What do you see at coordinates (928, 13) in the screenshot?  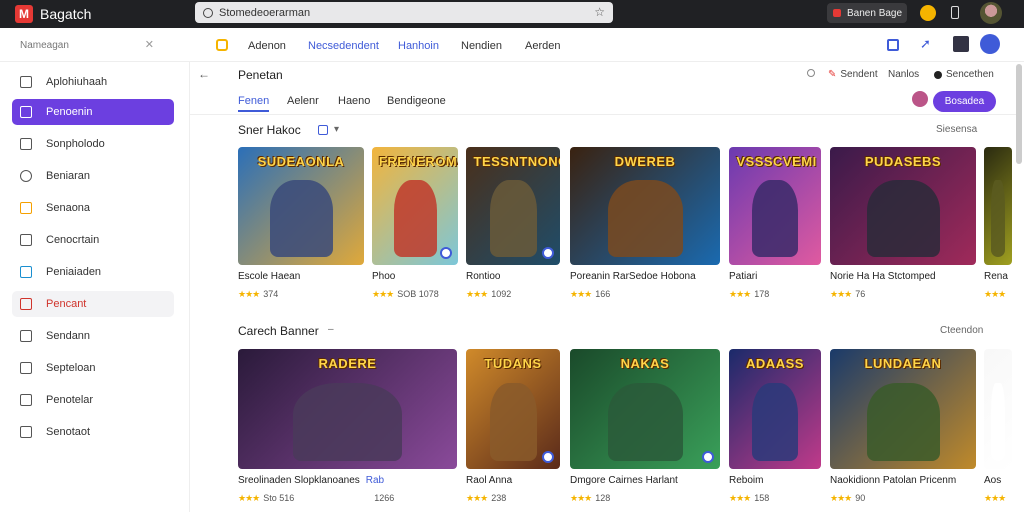 I see `coins-icon` at bounding box center [928, 13].